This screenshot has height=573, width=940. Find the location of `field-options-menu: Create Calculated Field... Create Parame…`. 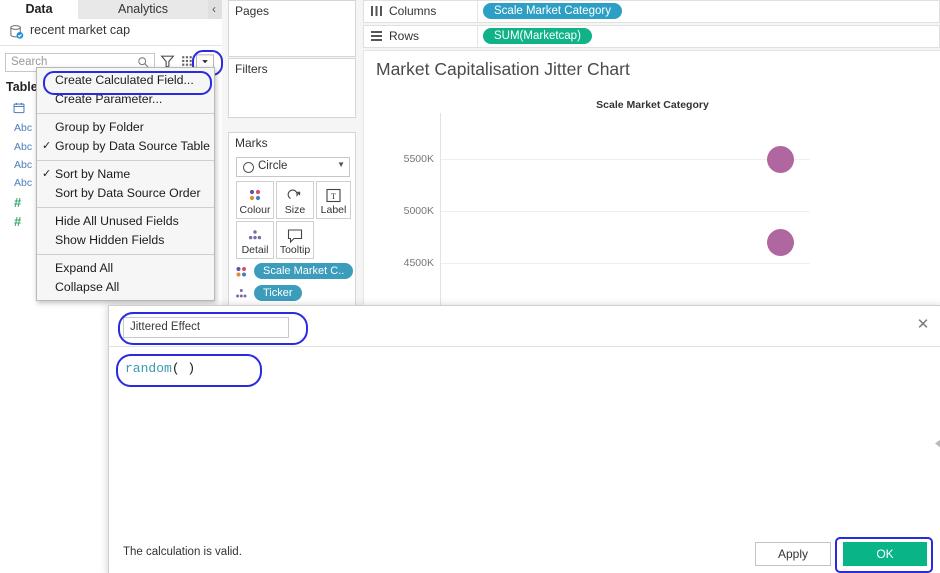

field-options-menu: Create Calculated Field... Create Parame… is located at coordinates (125, 184).